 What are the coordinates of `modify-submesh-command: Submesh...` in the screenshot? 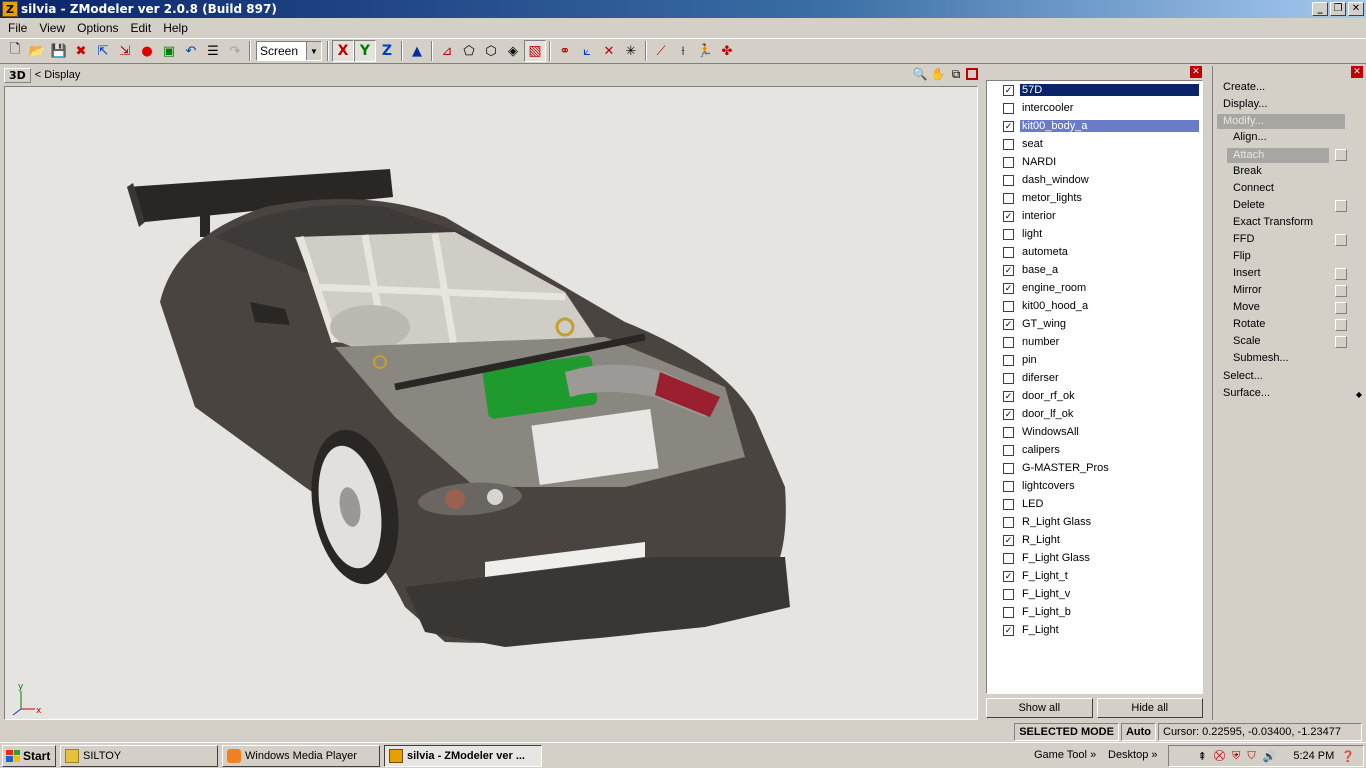 It's located at (1261, 358).